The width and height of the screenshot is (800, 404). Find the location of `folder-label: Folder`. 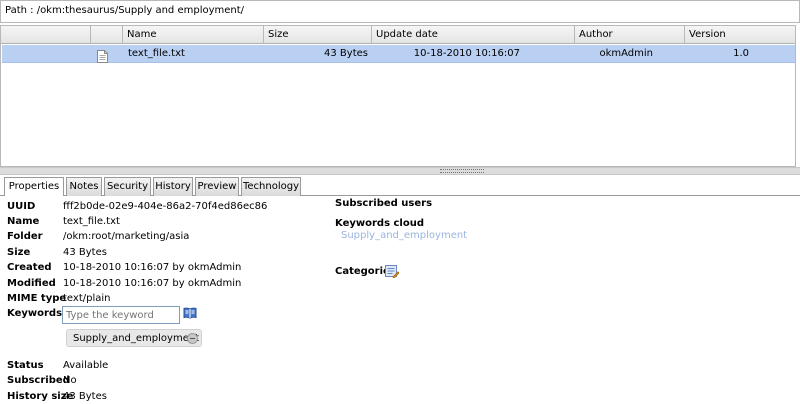

folder-label: Folder is located at coordinates (25, 236).